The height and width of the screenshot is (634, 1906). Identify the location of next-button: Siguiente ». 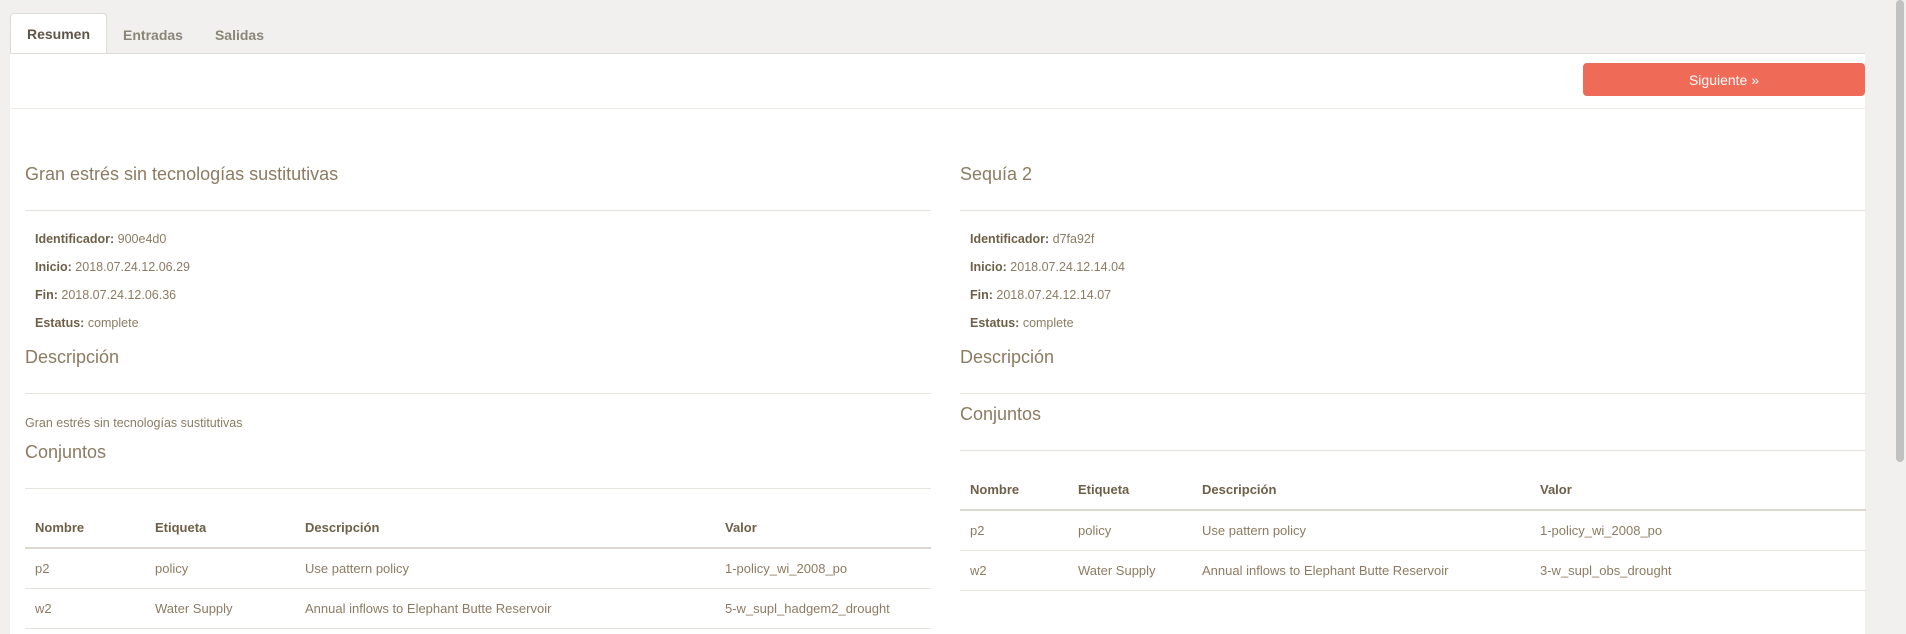
(1724, 79).